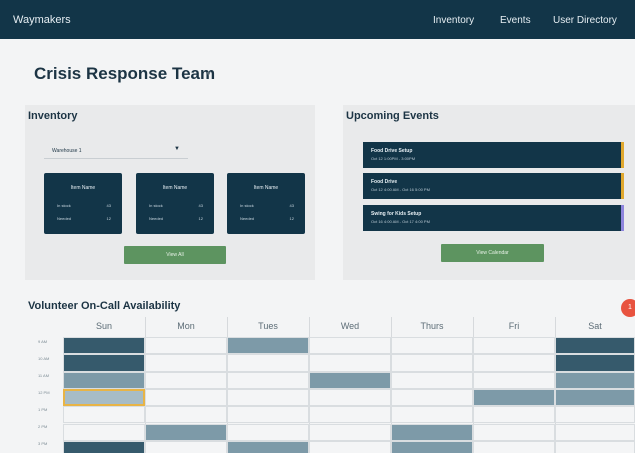 The image size is (635, 453). Describe the element at coordinates (515, 20) in the screenshot. I see `nav-events: Events` at that location.